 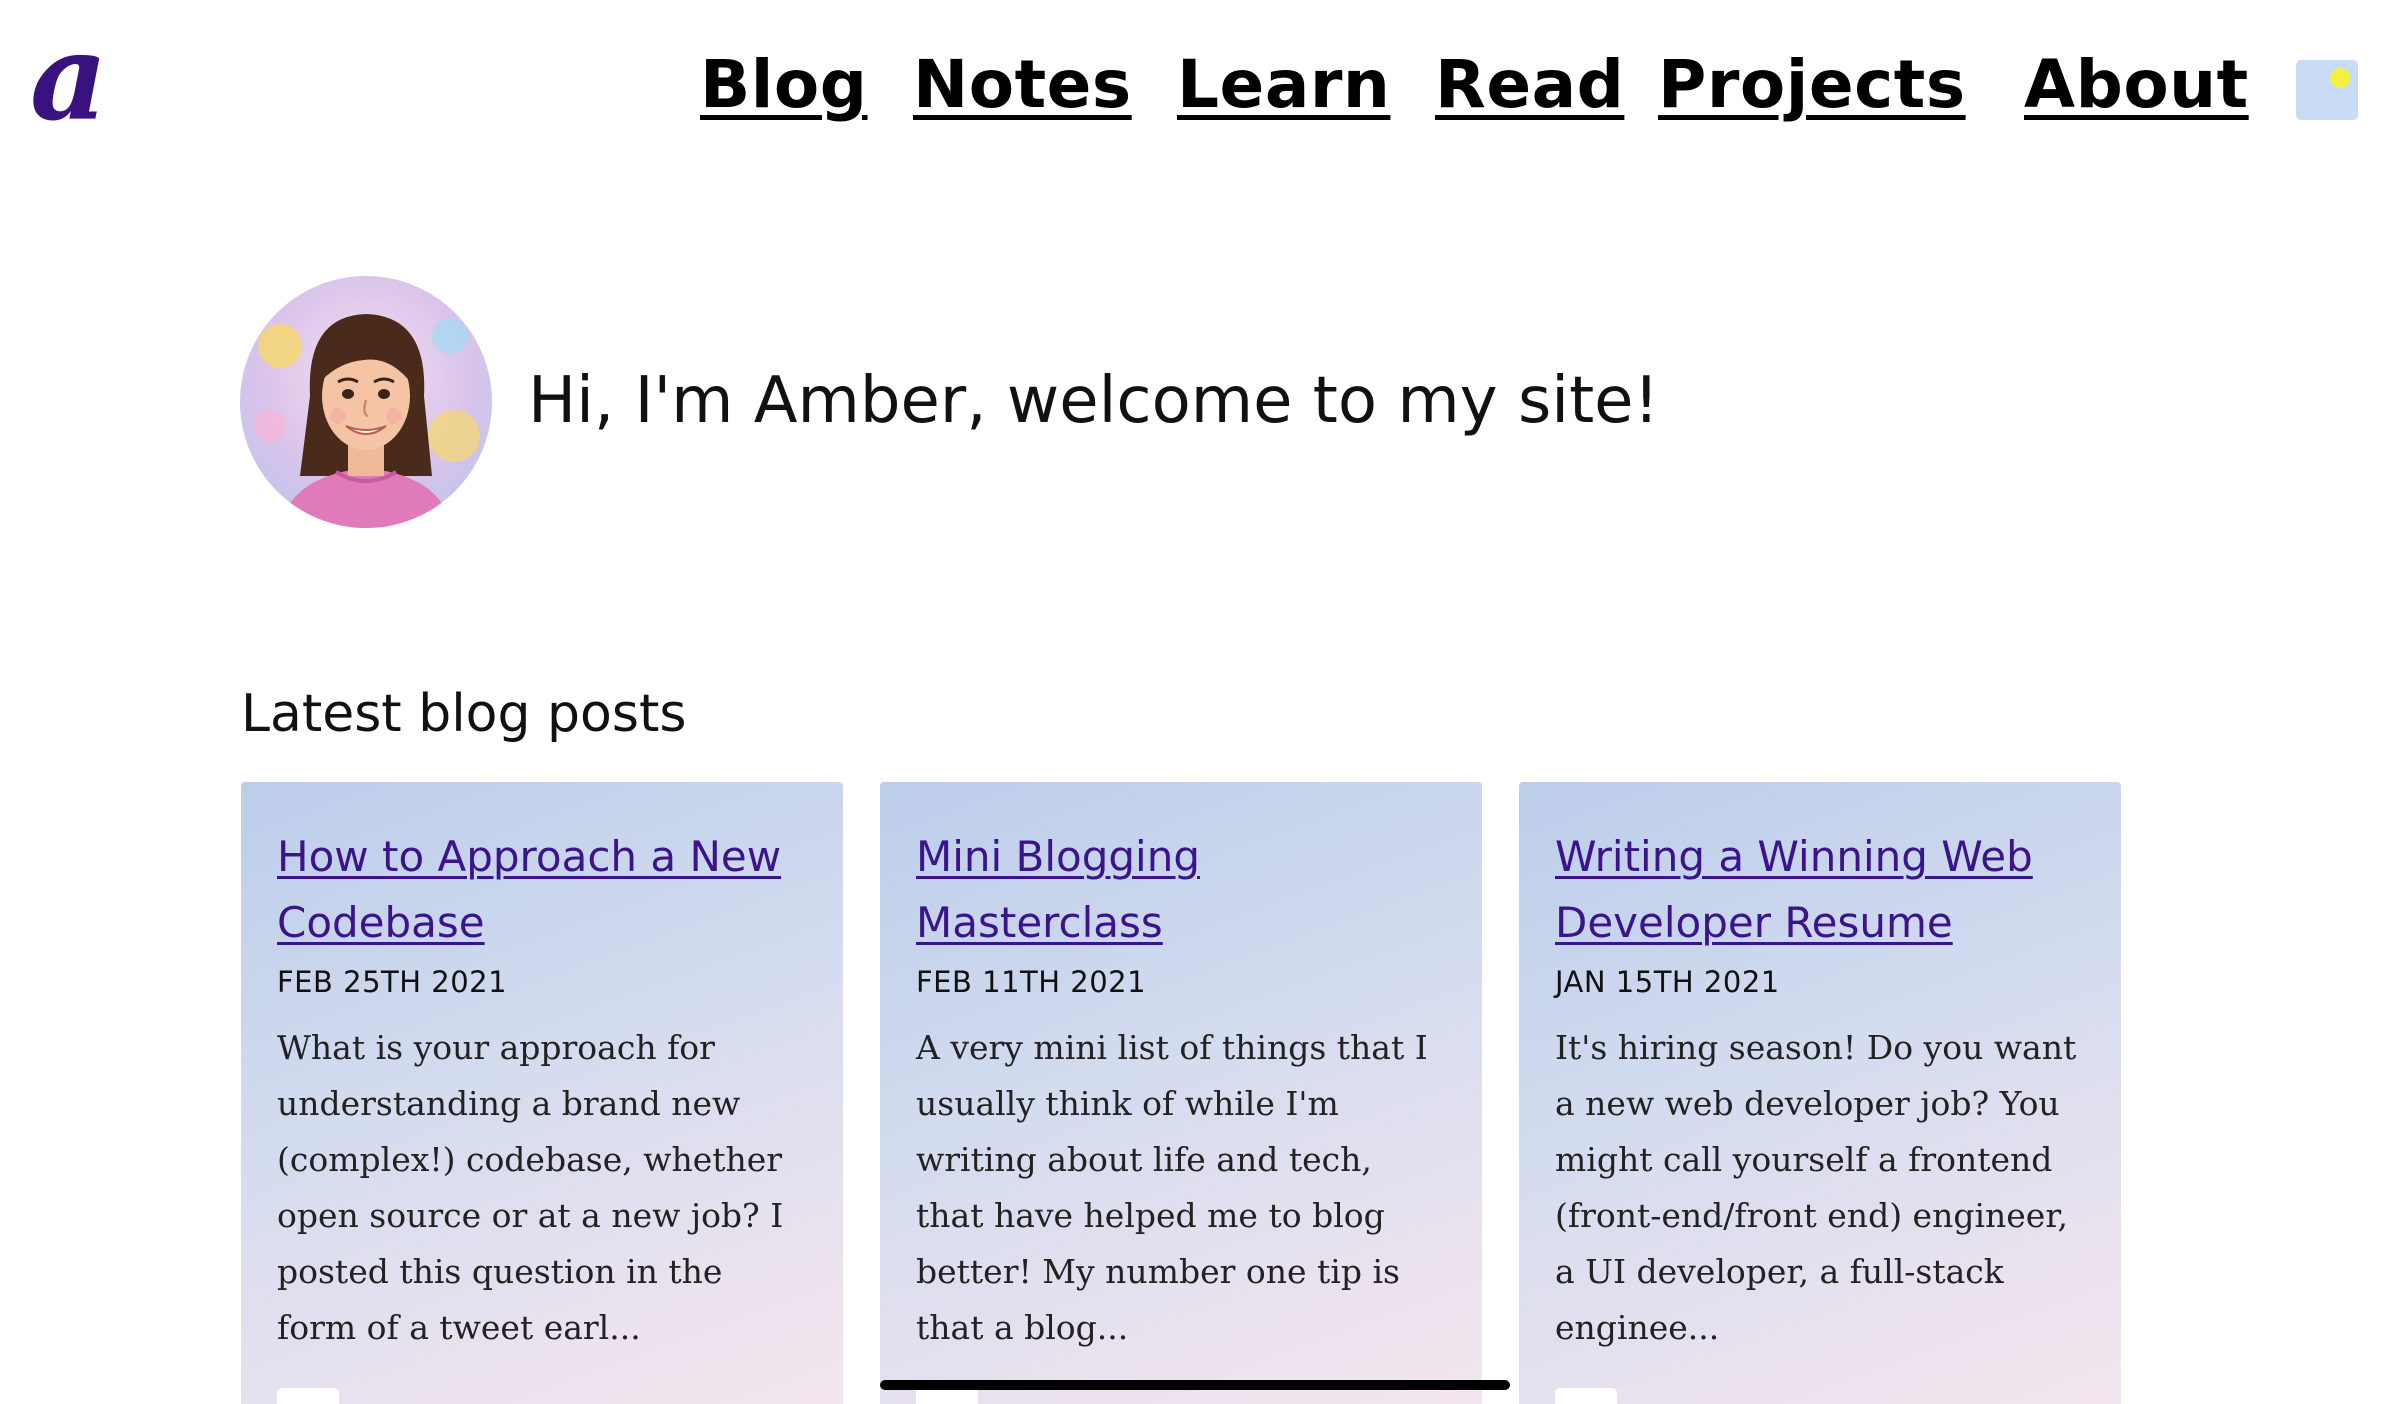 What do you see at coordinates (1195, 1385) in the screenshot?
I see `scroll-indicator` at bounding box center [1195, 1385].